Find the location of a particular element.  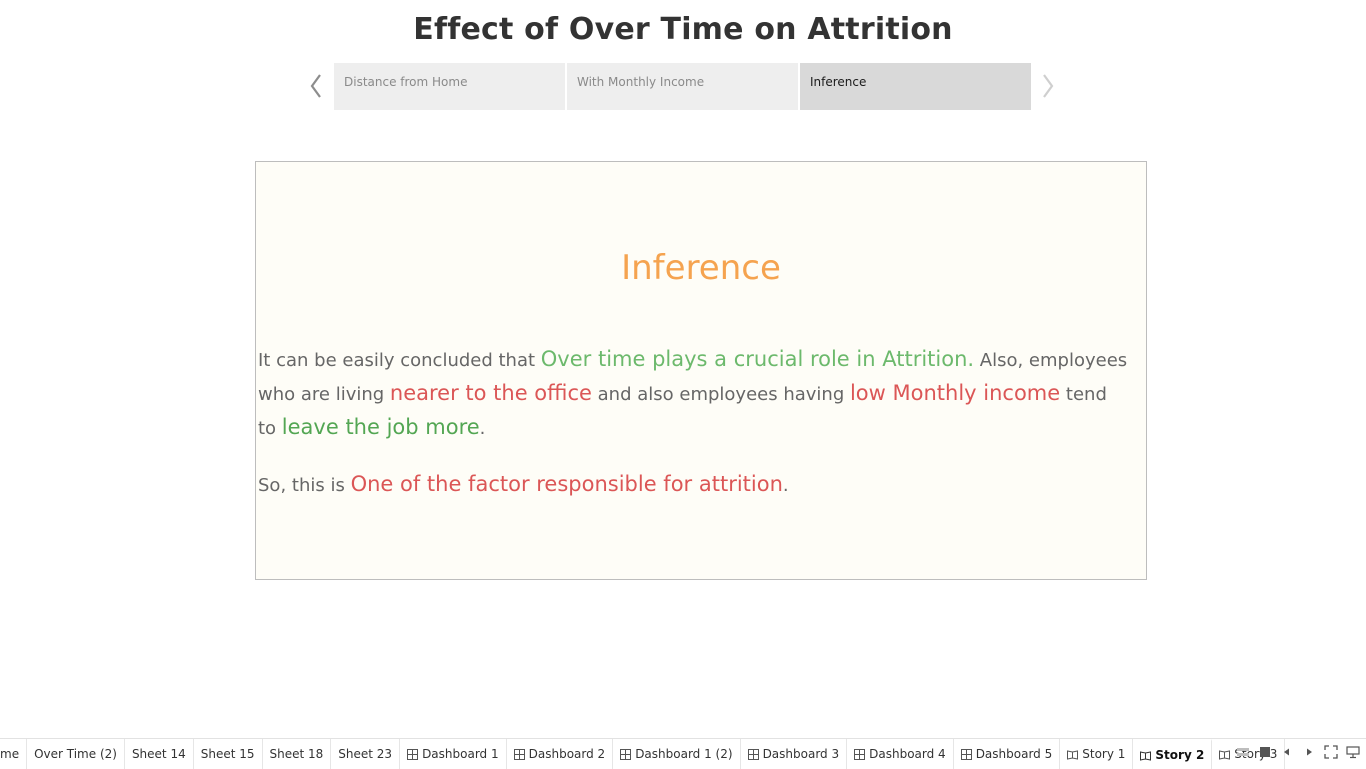

chevron-right-icon is located at coordinates (1048, 86).